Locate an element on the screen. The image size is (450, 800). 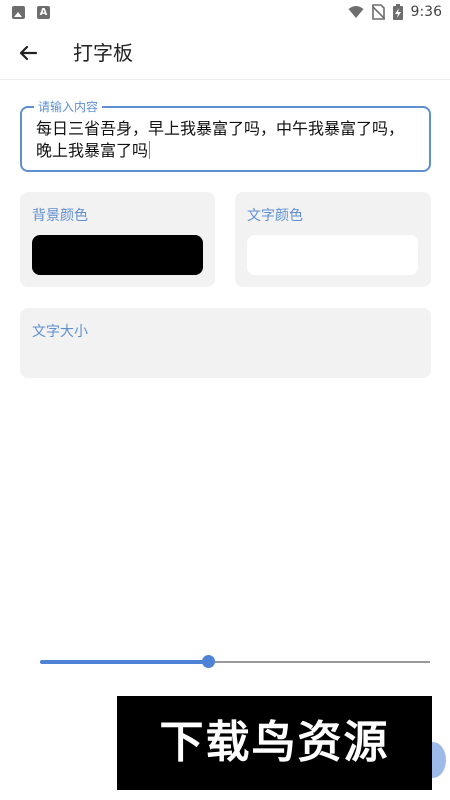
watermark-text: 下载鸟资源 is located at coordinates (274, 742).